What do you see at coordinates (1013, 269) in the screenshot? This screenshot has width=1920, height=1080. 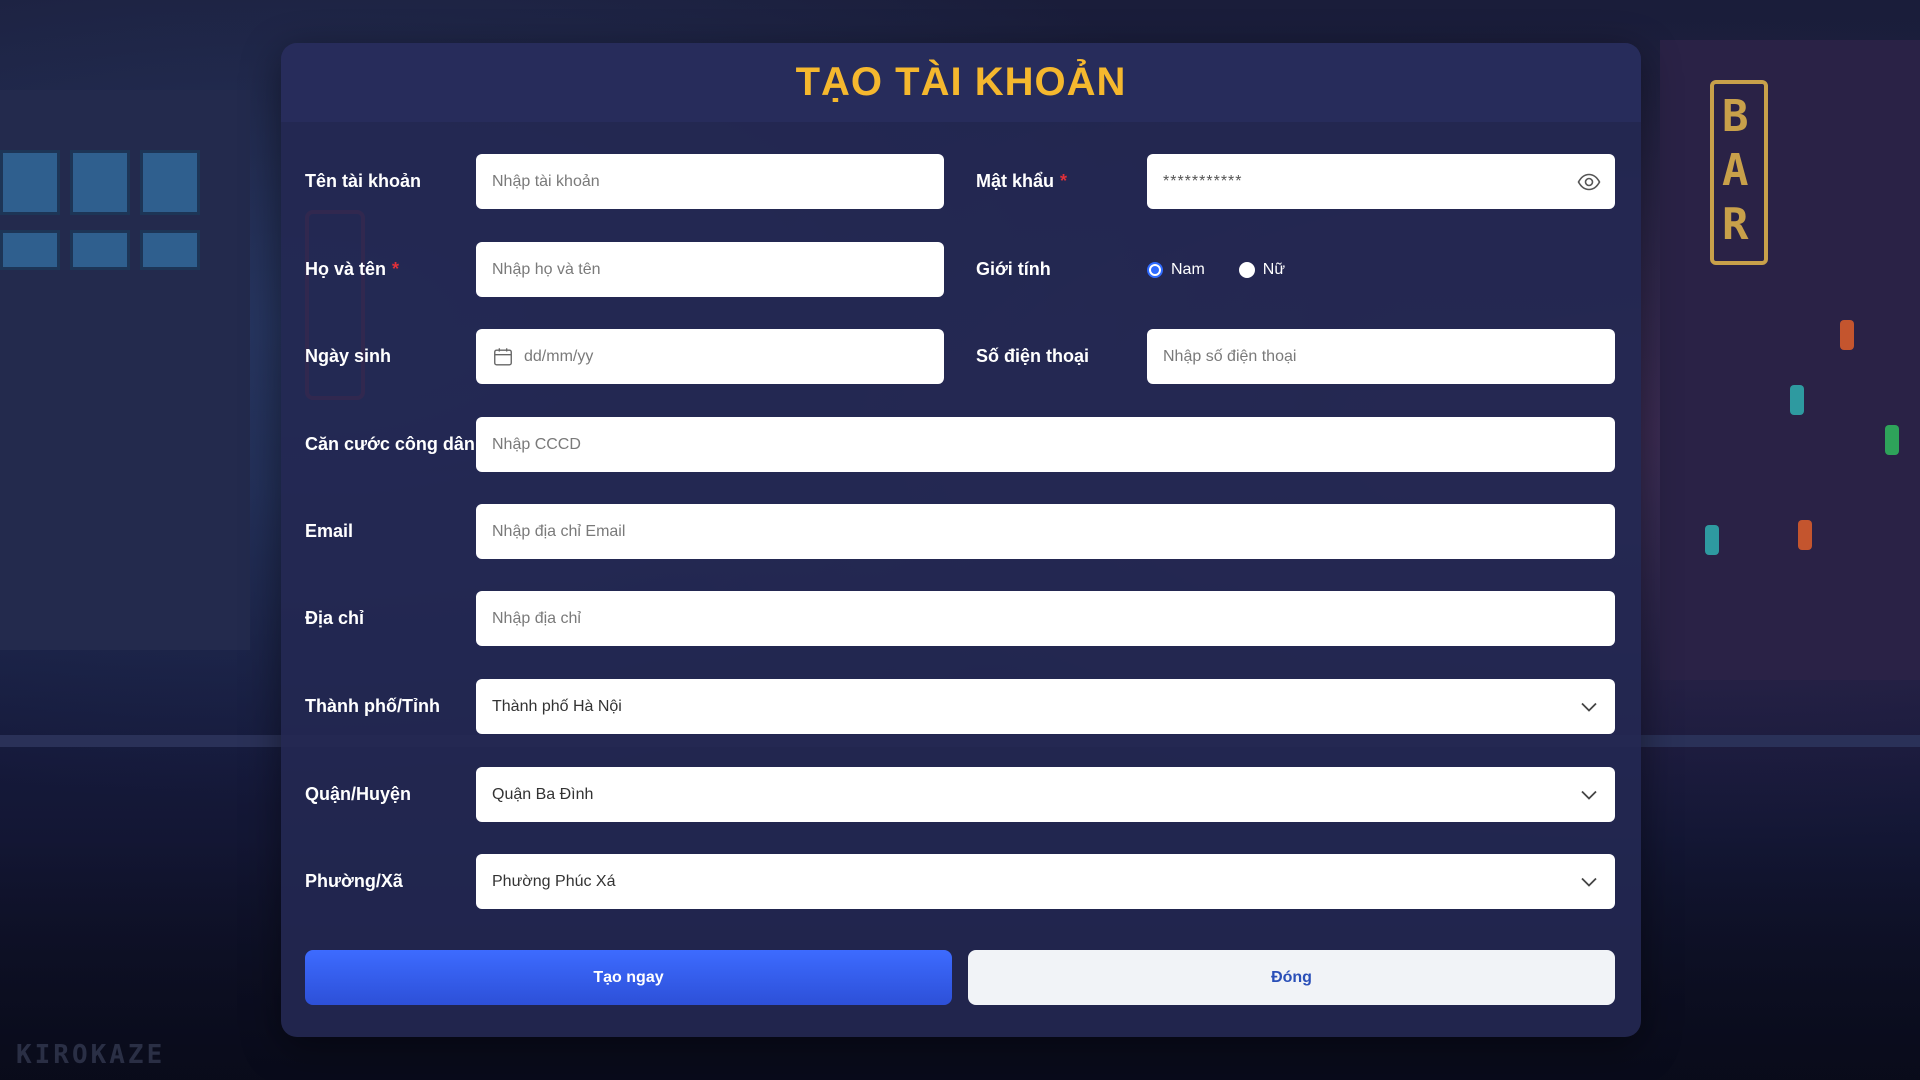 I see `gender-label: Giới tính` at bounding box center [1013, 269].